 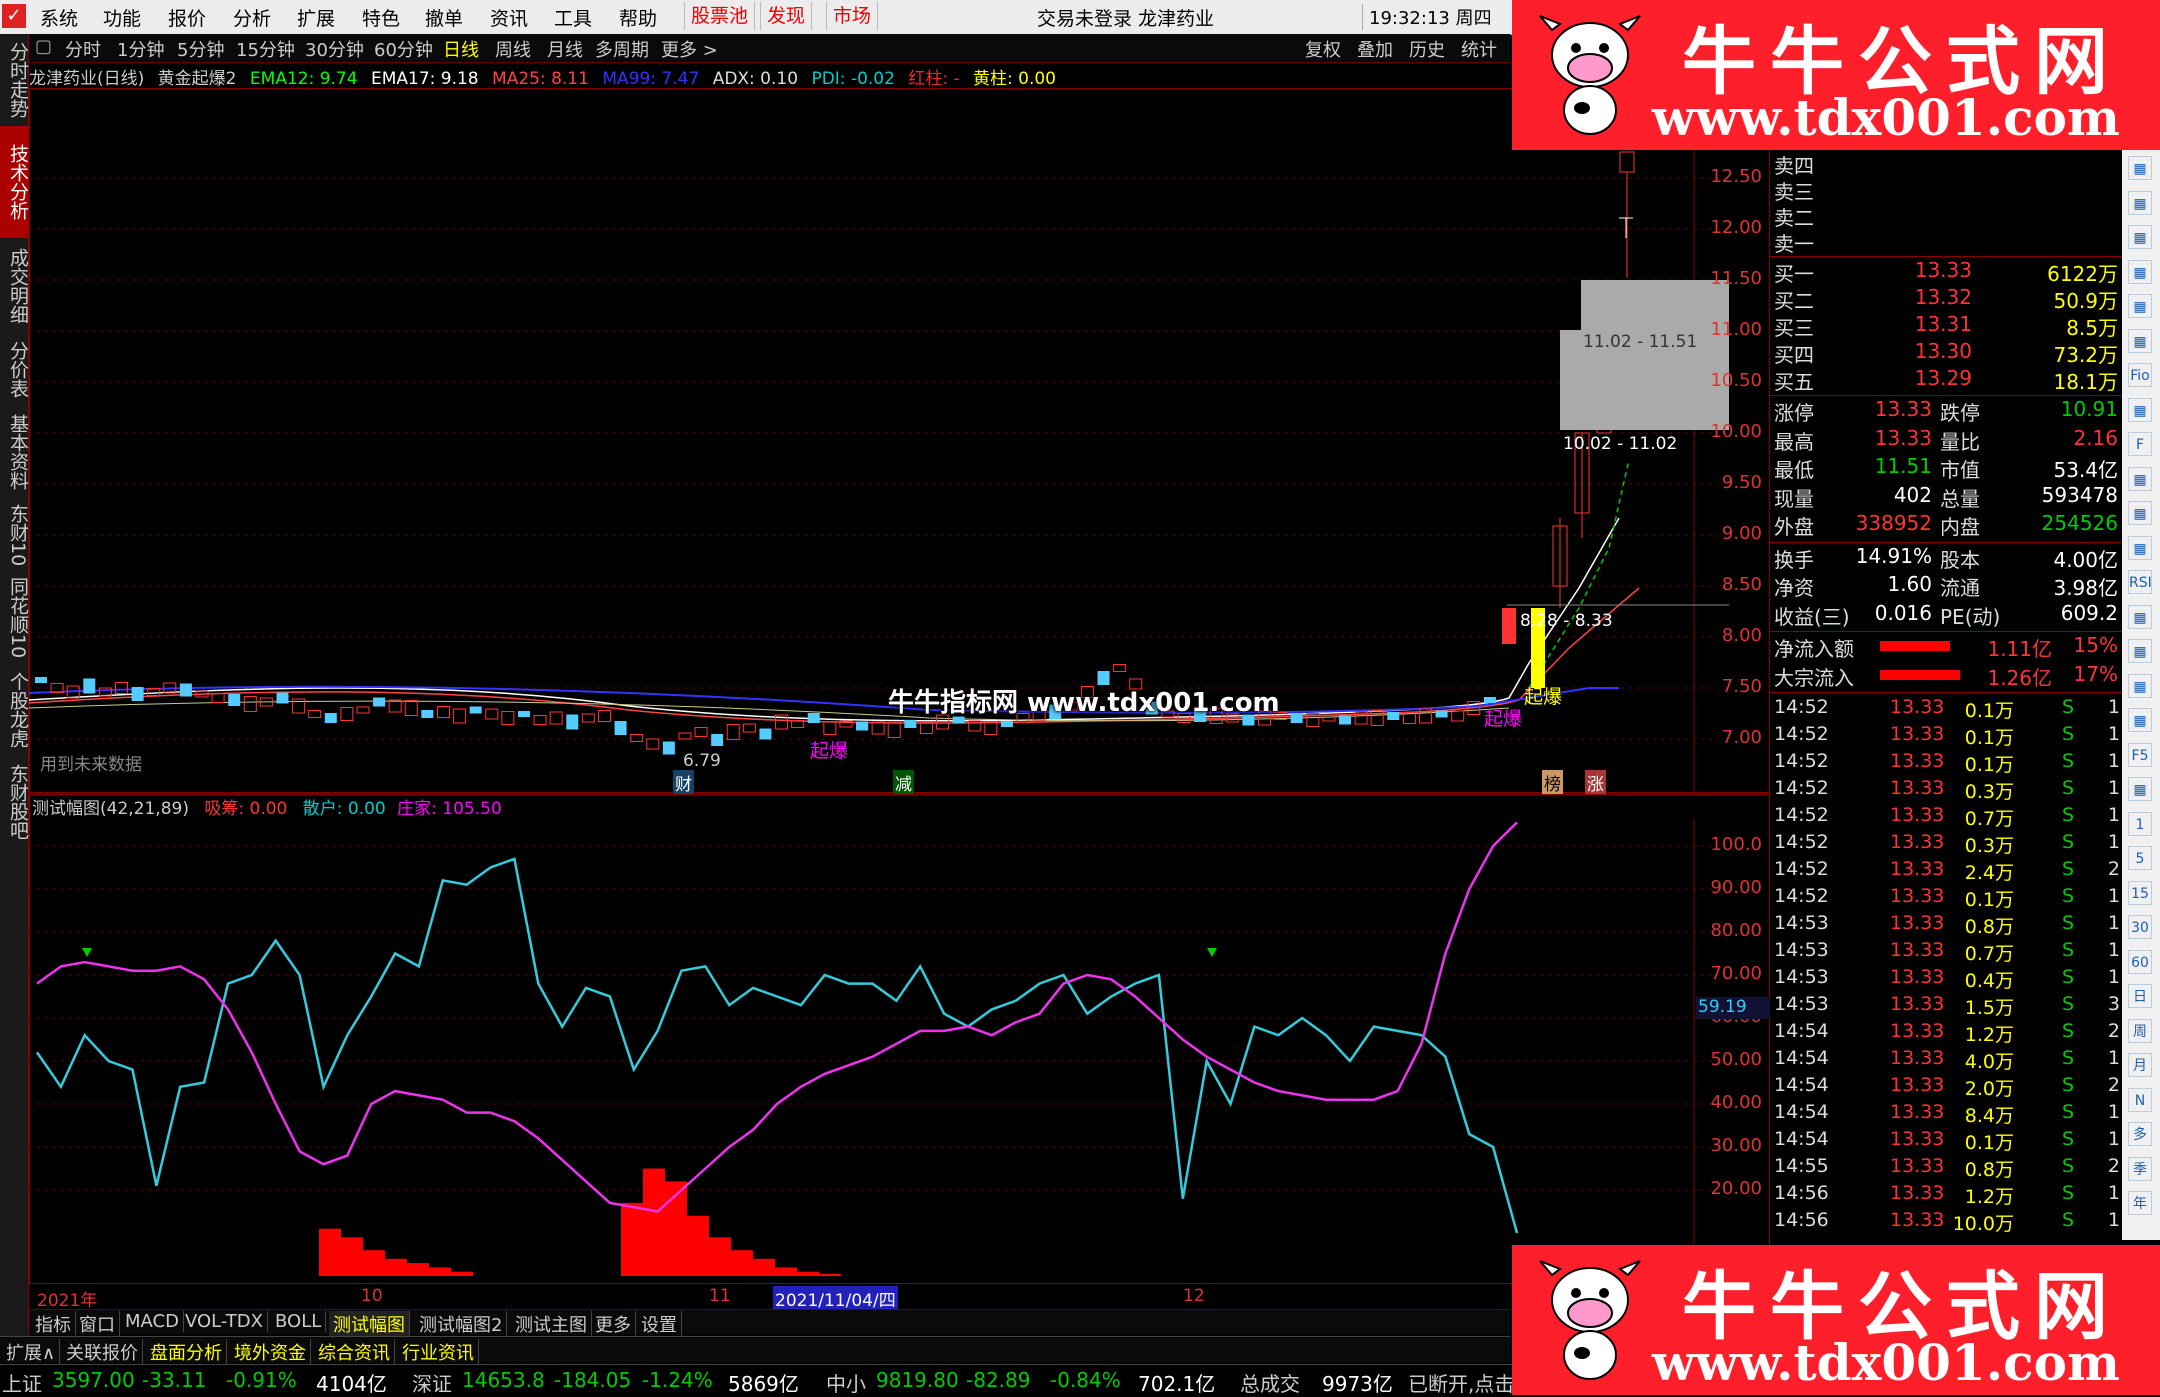 I want to click on strip-button: 年, so click(x=2140, y=1203).